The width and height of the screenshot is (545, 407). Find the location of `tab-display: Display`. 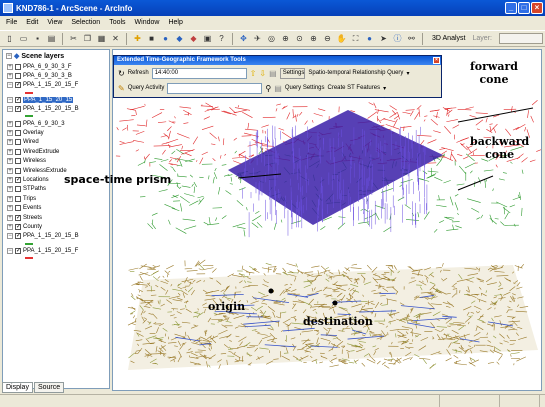

tab-display: Display is located at coordinates (17, 387).